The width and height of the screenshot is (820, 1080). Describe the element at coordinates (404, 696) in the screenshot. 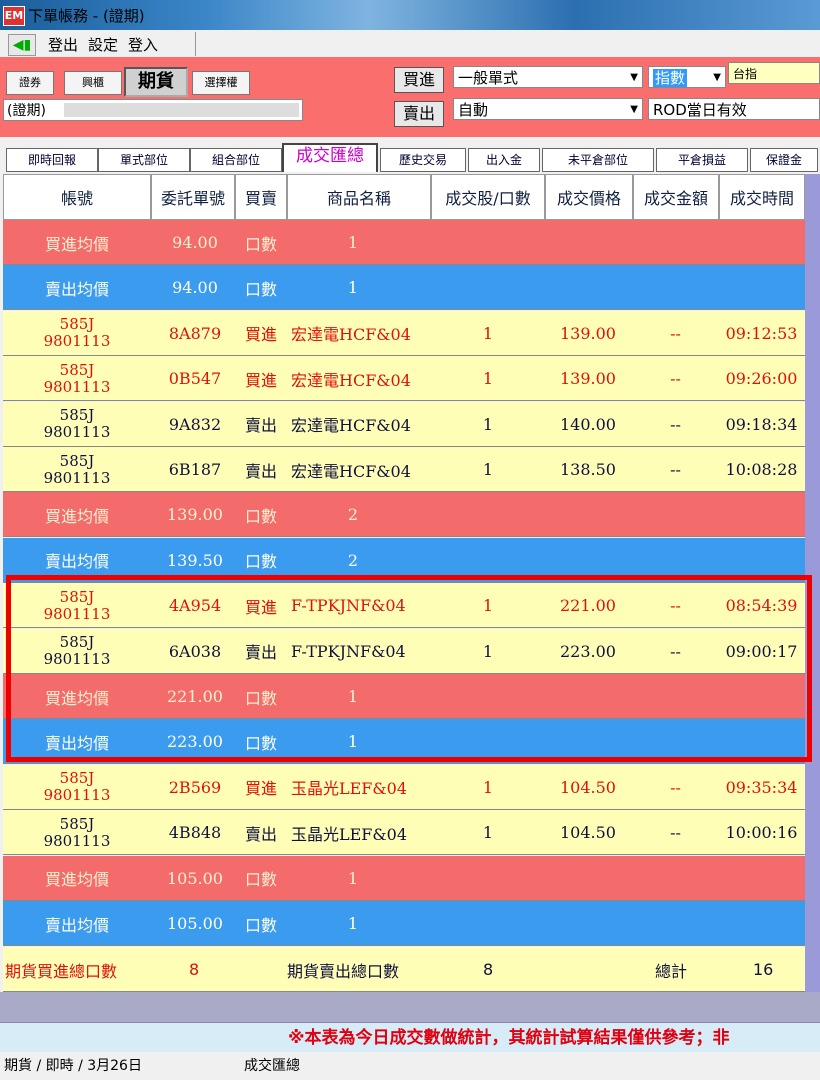

I see `buy-average-row: 買進均價 221.00 口數 1` at that location.